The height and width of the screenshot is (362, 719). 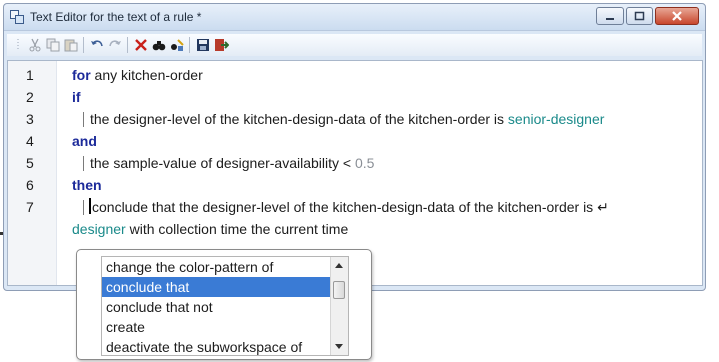 I want to click on app-icon, so click(x=17, y=17).